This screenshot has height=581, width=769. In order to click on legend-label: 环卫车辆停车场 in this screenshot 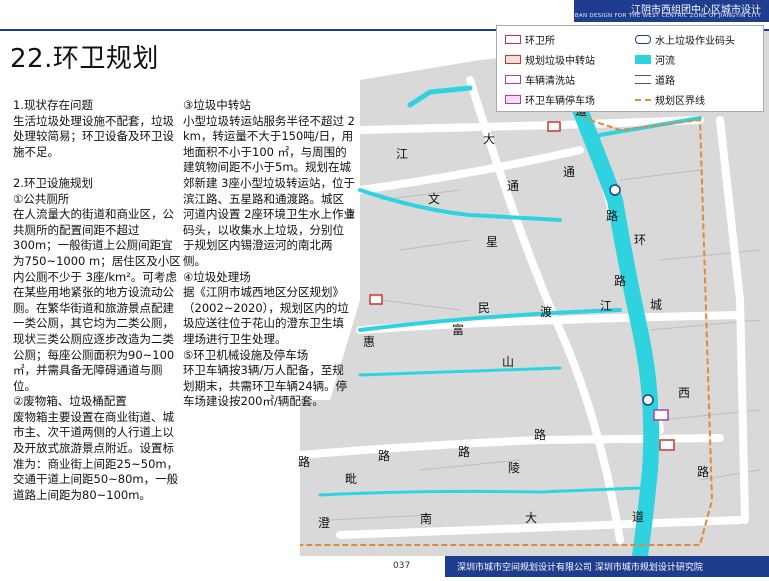, I will do `click(560, 101)`.